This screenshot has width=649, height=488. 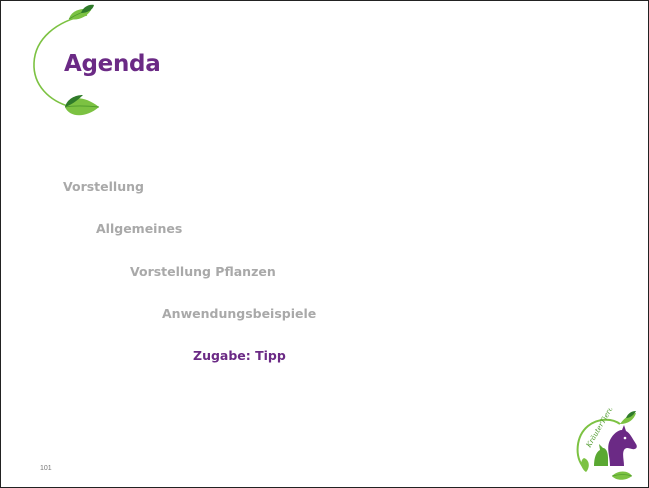 I want to click on agenda-item-allgemeines: Allgemeines, so click(x=139, y=228).